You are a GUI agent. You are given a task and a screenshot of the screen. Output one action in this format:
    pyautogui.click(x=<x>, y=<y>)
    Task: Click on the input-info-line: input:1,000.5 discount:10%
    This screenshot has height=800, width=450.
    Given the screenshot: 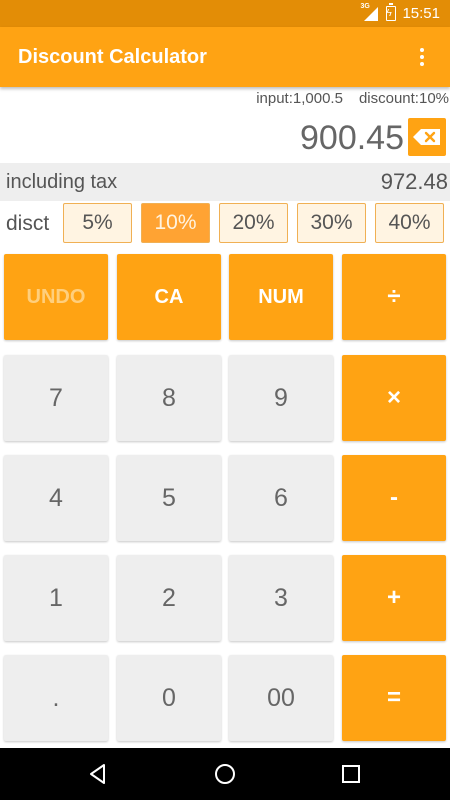 What is the action you would take?
    pyautogui.click(x=225, y=101)
    